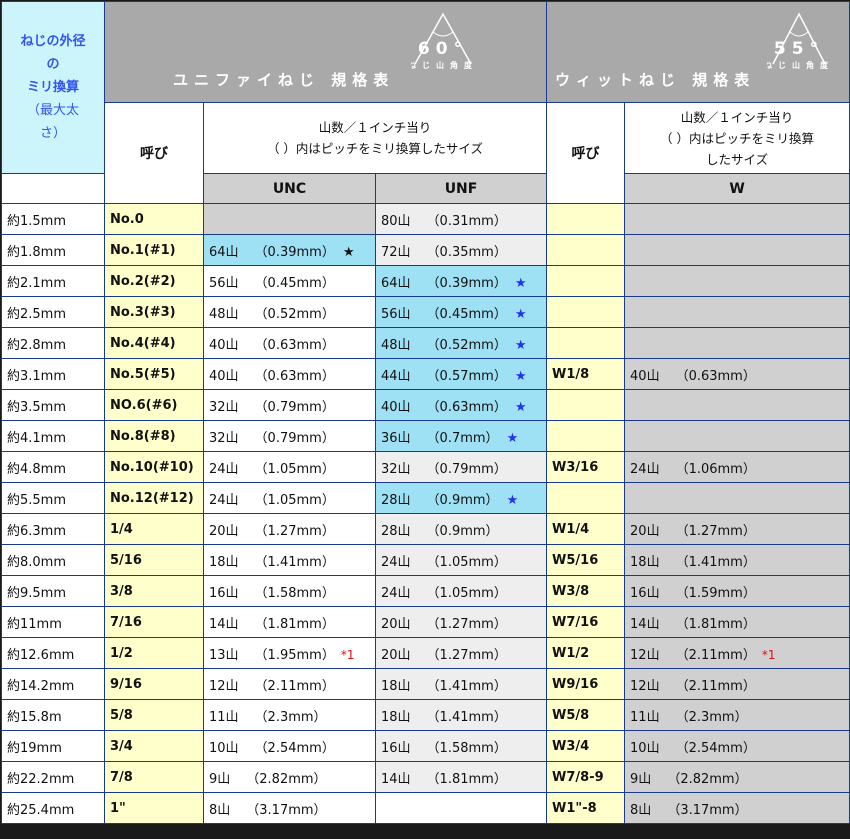 Image resolution: width=850 pixels, height=839 pixels. Describe the element at coordinates (52, 133) in the screenshot. I see `diam-sub: さ）` at that location.